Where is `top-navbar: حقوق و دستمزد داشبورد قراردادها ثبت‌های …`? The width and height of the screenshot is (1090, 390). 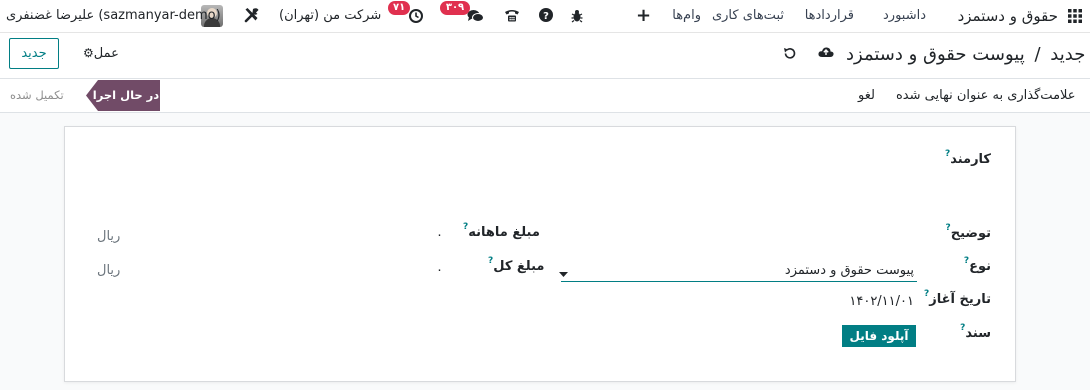 top-navbar: حقوق و دستمزد داشبورد قراردادها ثبت‌های … is located at coordinates (545, 16).